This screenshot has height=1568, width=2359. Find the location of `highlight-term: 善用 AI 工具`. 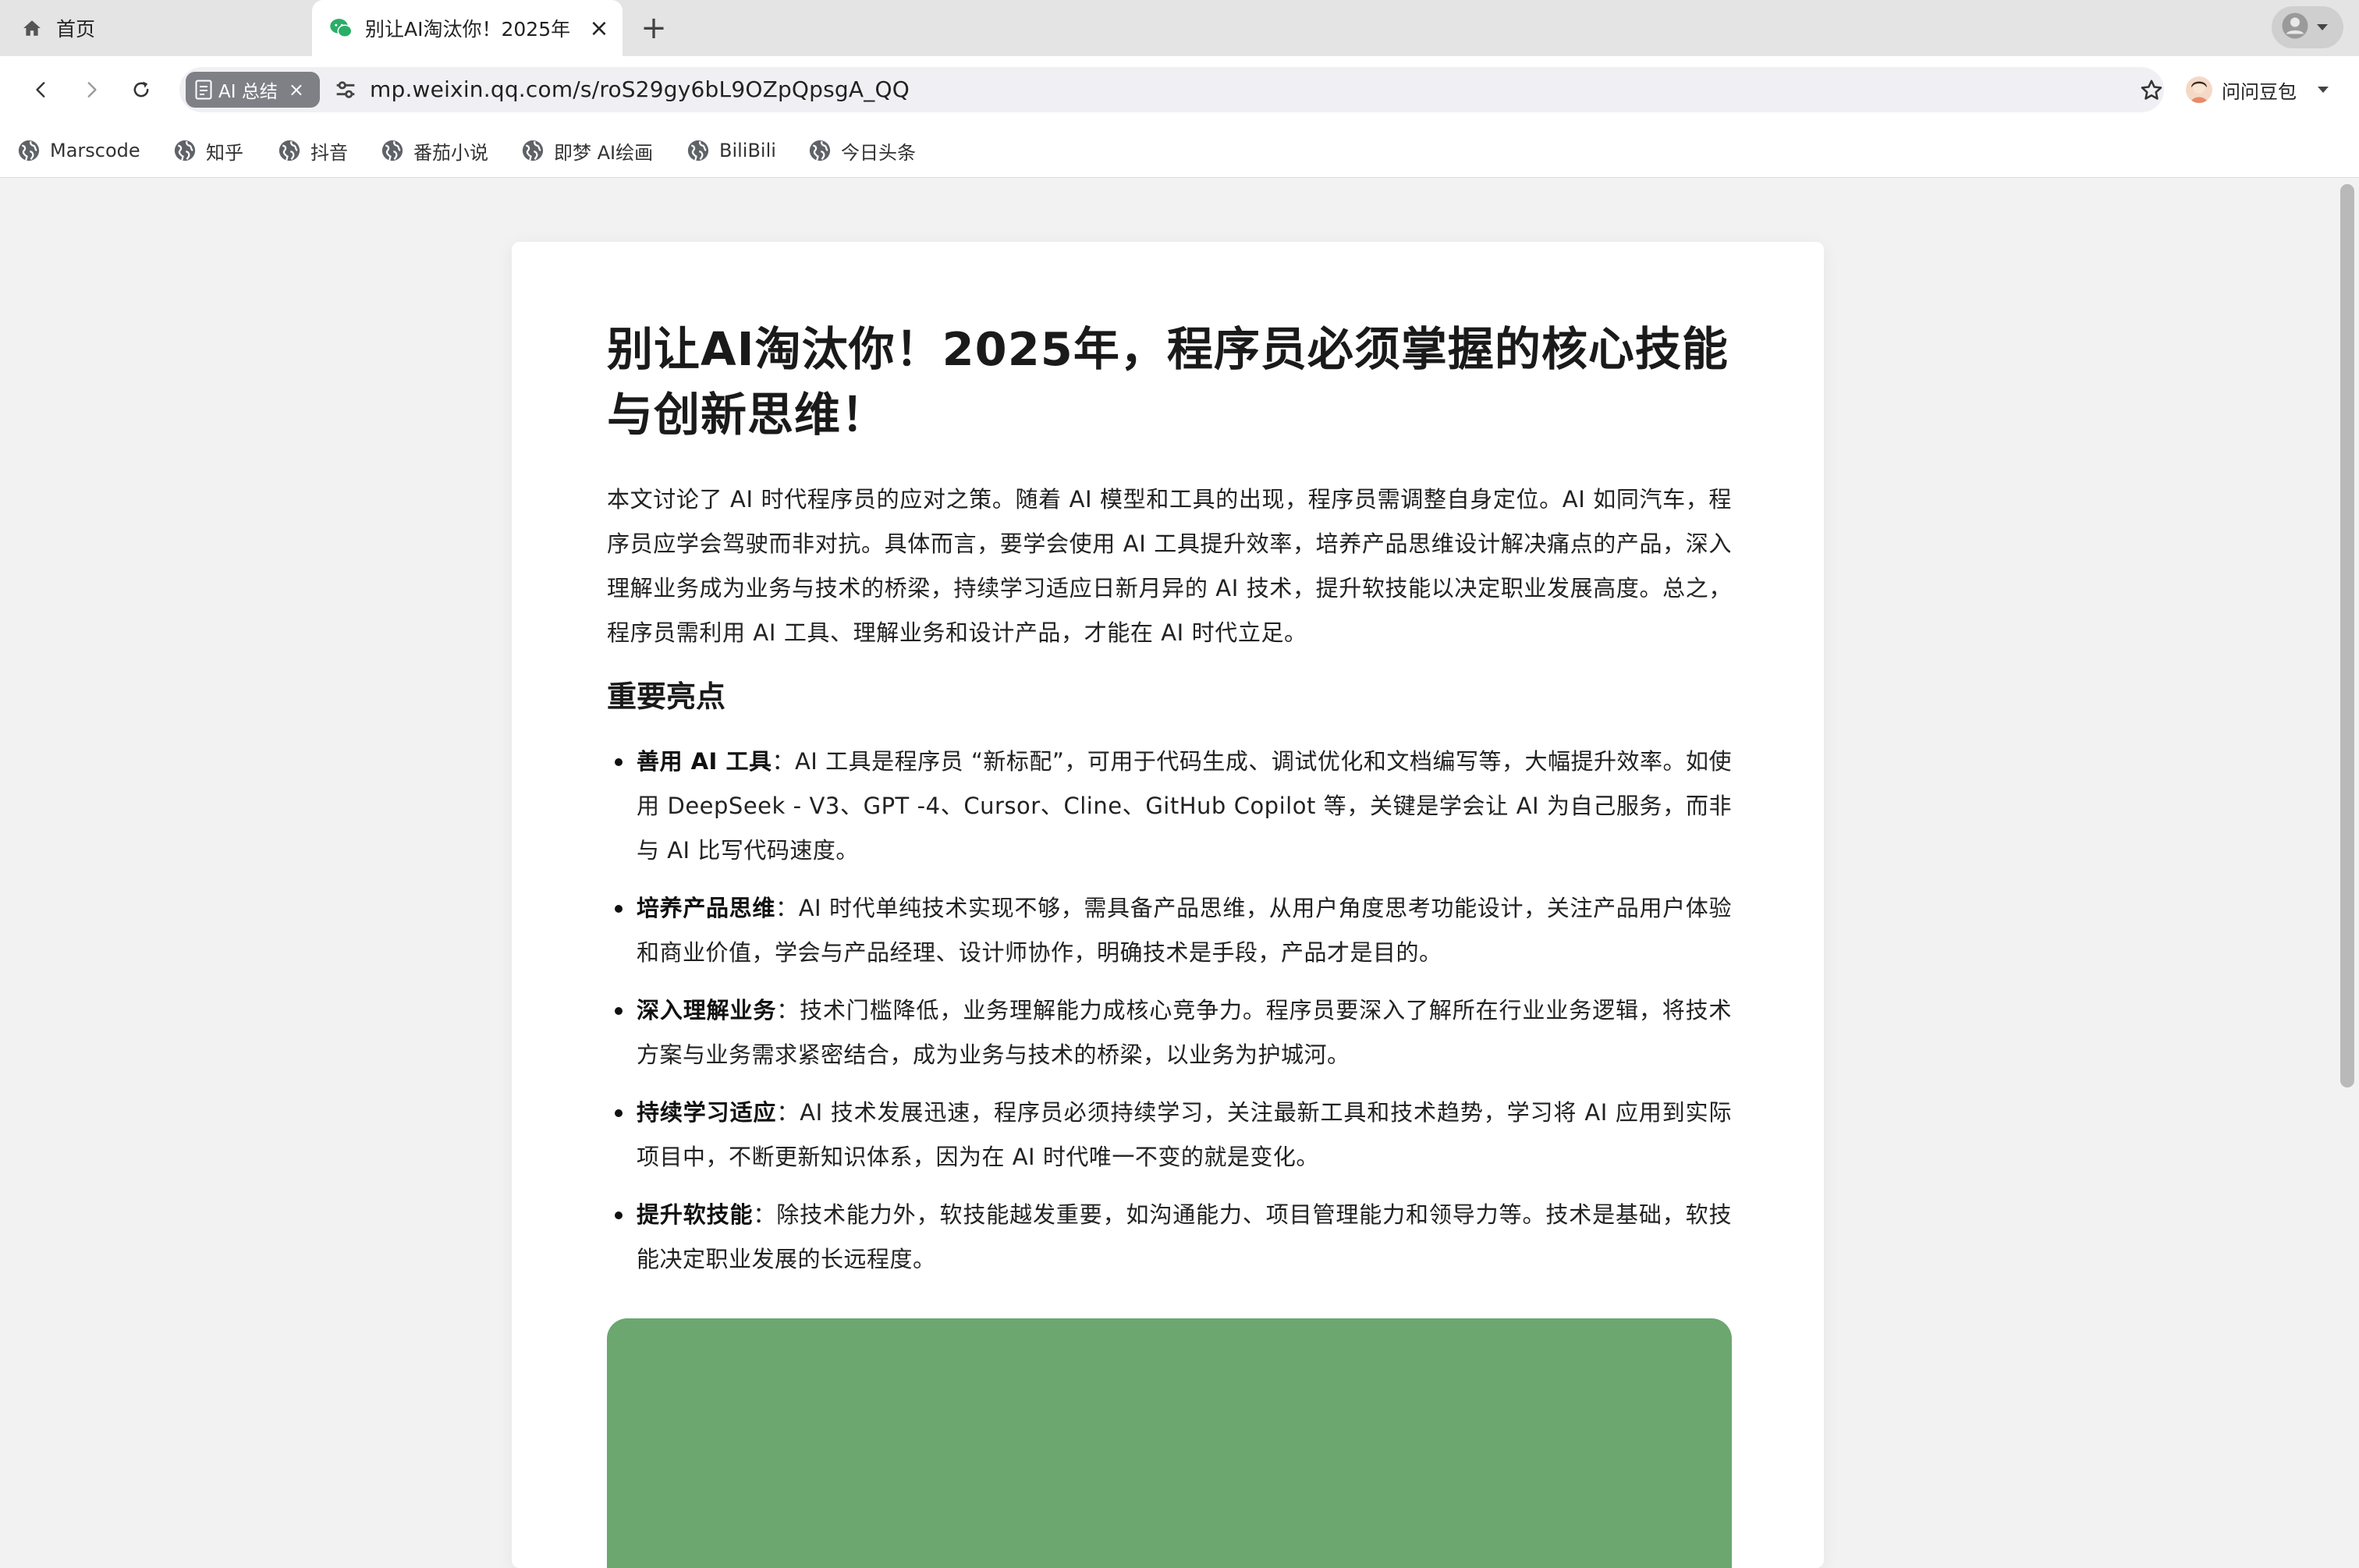

highlight-term: 善用 AI 工具 is located at coordinates (704, 761).